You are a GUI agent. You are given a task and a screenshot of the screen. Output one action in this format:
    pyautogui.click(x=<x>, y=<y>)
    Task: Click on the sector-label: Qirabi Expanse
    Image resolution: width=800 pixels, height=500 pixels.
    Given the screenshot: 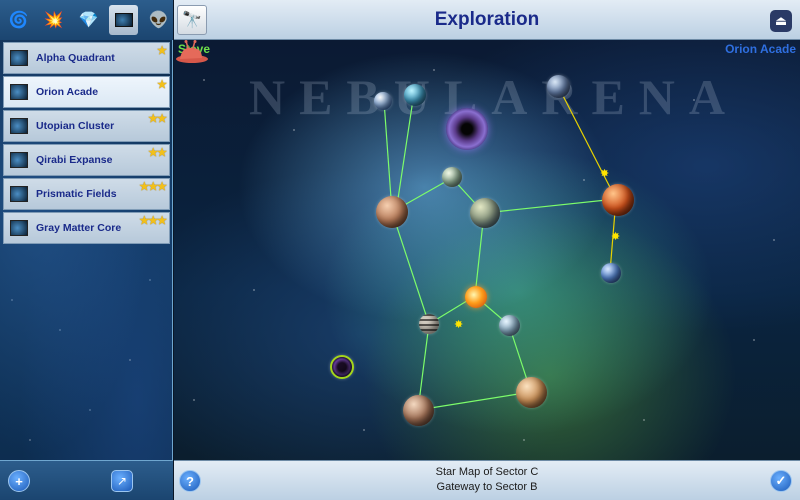 What is the action you would take?
    pyautogui.click(x=74, y=160)
    